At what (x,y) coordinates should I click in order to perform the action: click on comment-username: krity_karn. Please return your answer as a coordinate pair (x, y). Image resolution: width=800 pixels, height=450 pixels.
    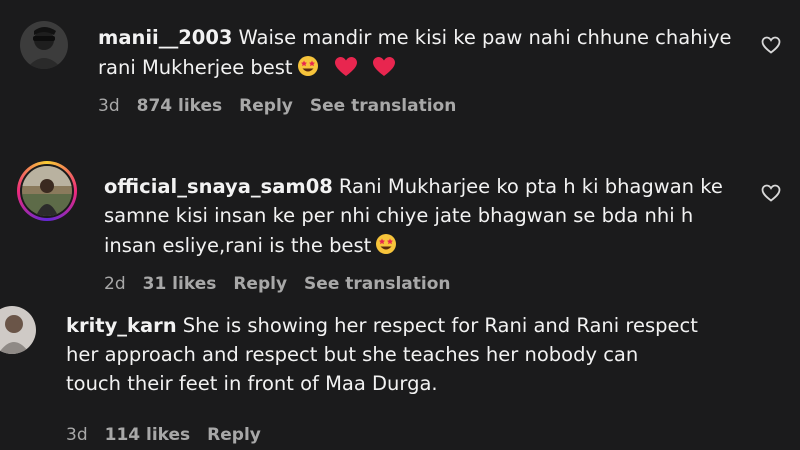
    Looking at the image, I should click on (121, 325).